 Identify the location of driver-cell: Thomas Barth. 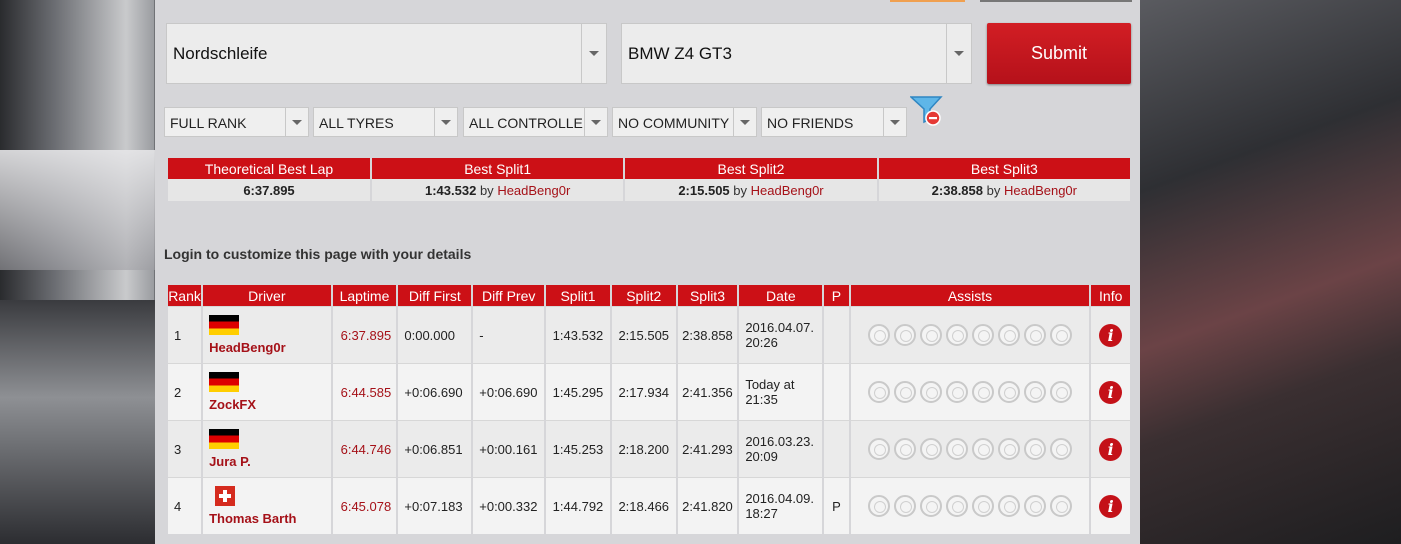
(267, 505).